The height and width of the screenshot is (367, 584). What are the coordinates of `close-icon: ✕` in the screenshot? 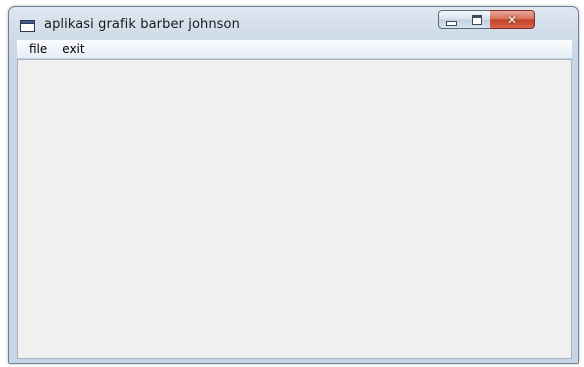 It's located at (512, 19).